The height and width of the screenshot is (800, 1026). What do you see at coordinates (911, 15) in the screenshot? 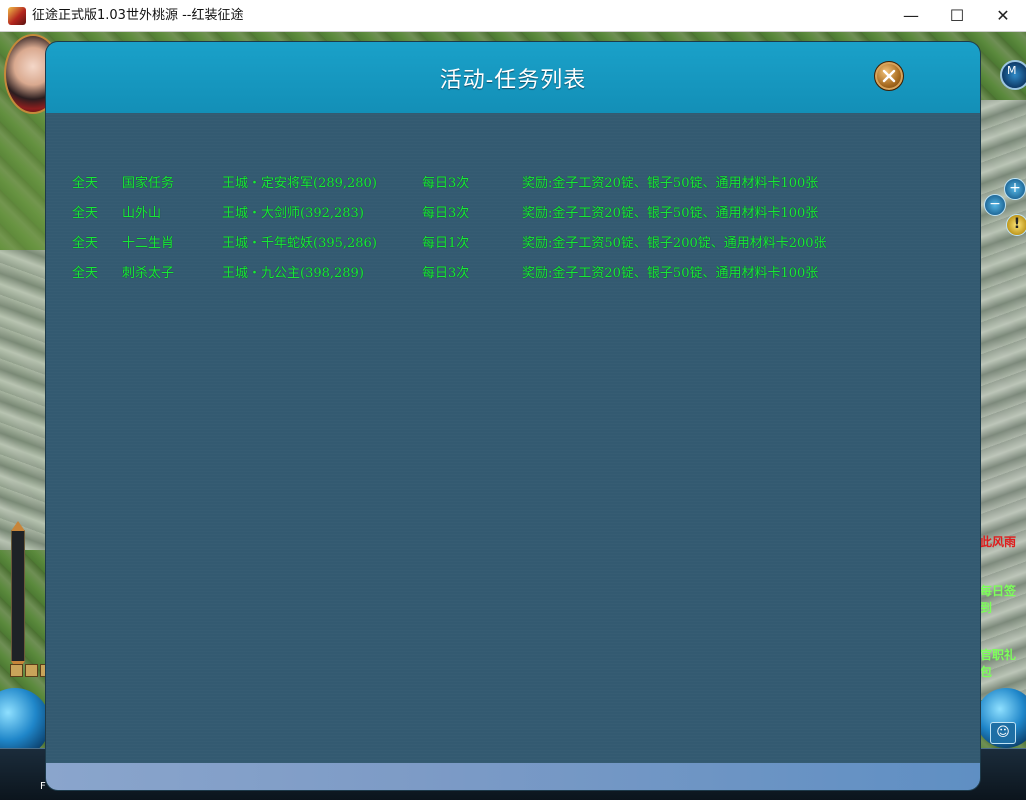
I see `minimize-button: —` at bounding box center [911, 15].